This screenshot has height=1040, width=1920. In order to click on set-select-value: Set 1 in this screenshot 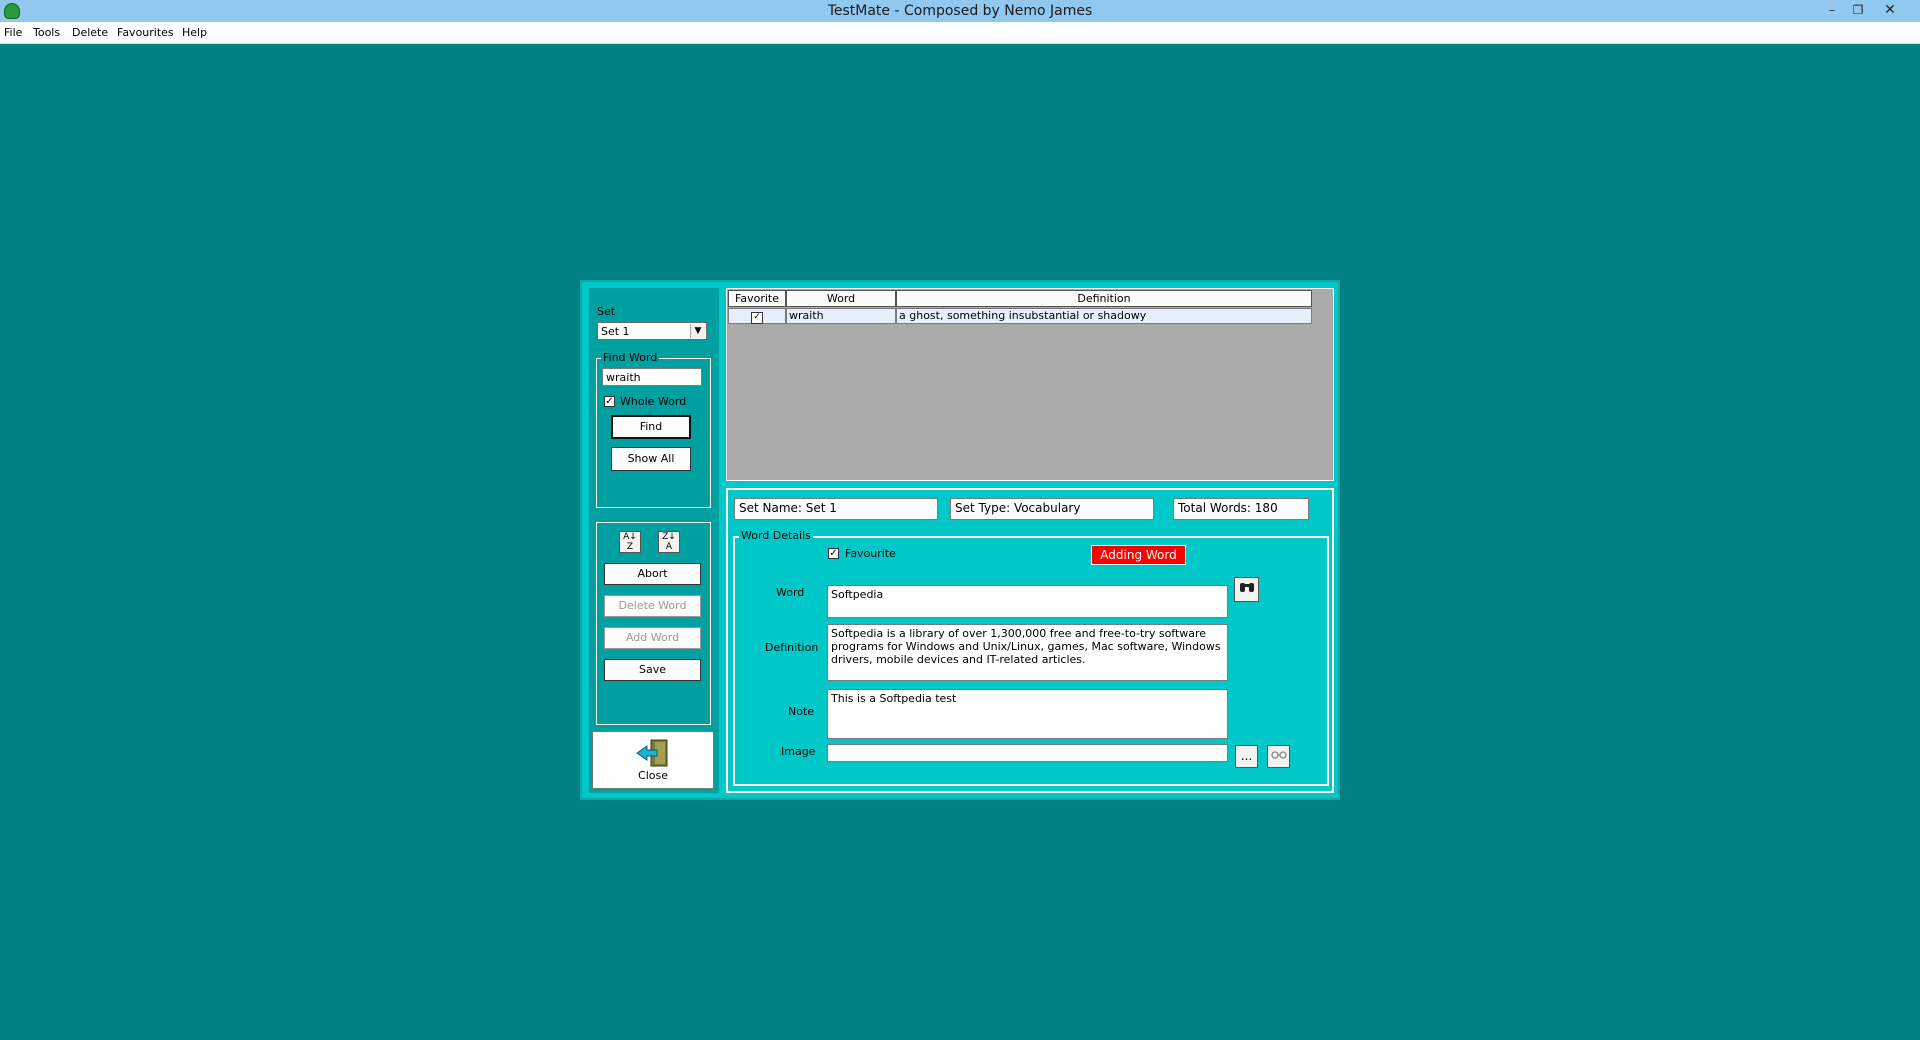, I will do `click(615, 331)`.